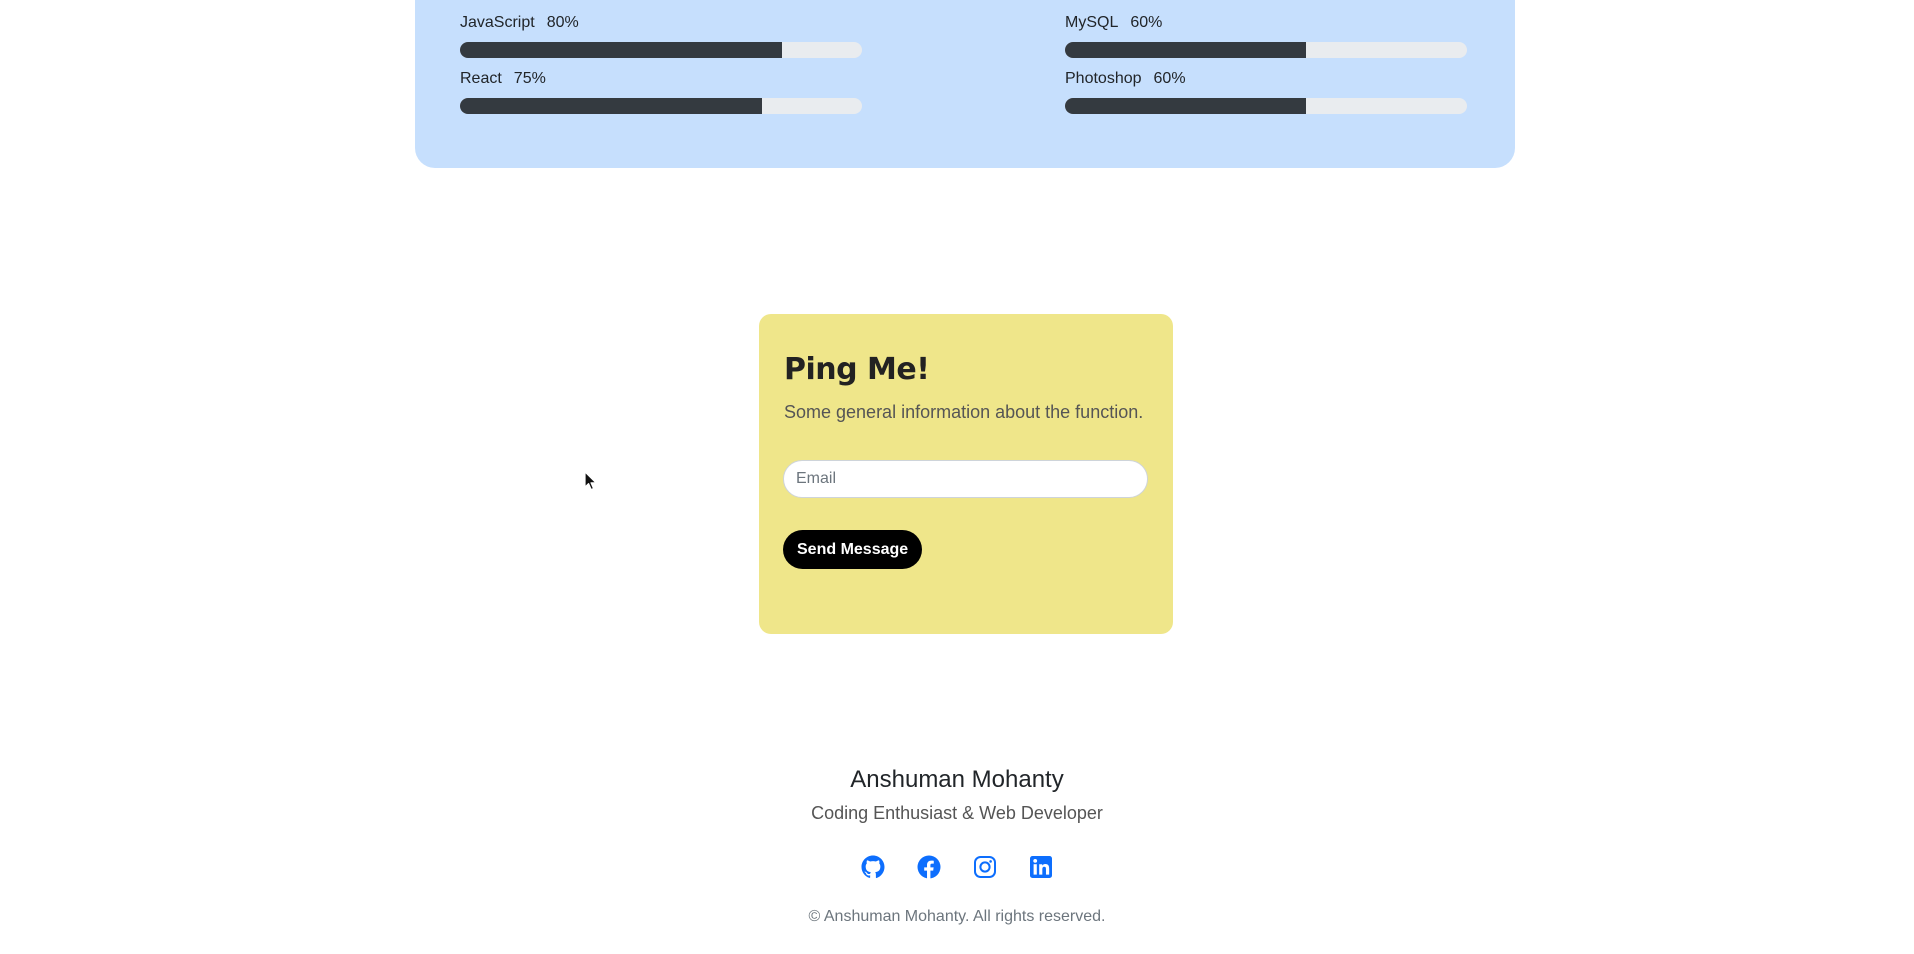 This screenshot has width=1914, height=954. Describe the element at coordinates (965, 479) in the screenshot. I see `email-input` at that location.